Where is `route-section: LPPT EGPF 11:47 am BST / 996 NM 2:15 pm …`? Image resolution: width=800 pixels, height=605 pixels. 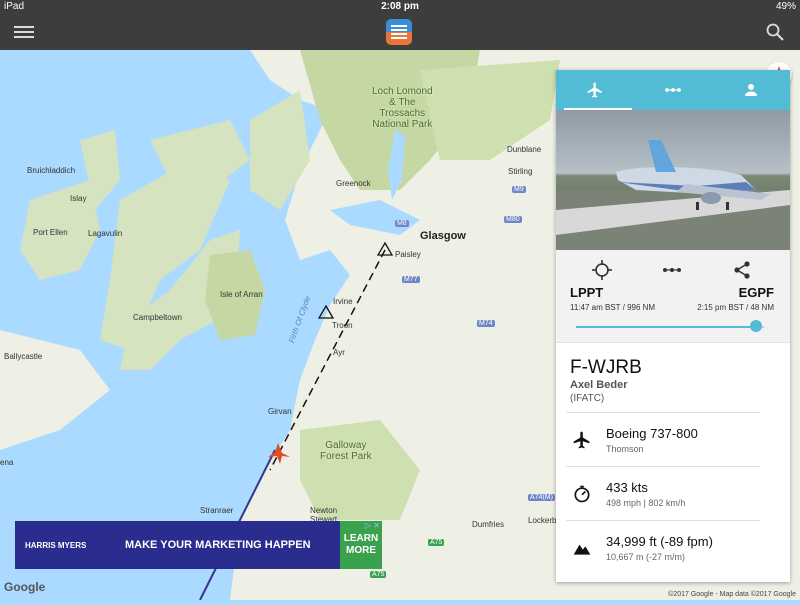 route-section: LPPT EGPF 11:47 am BST / 996 NM 2:15 pm … is located at coordinates (673, 296).